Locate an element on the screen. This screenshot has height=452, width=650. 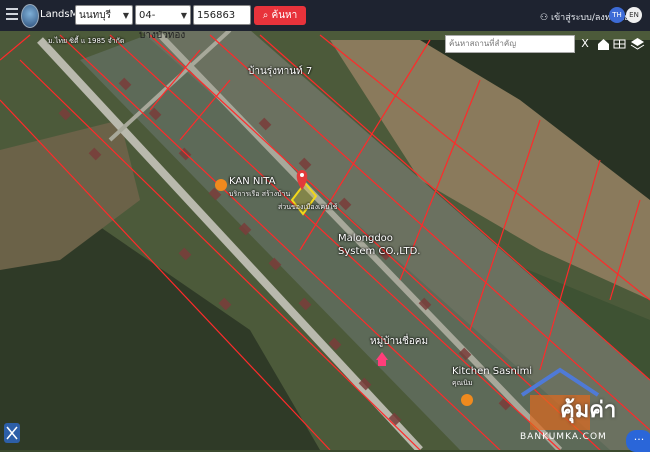
lang-th-button: TH is located at coordinates (617, 15).